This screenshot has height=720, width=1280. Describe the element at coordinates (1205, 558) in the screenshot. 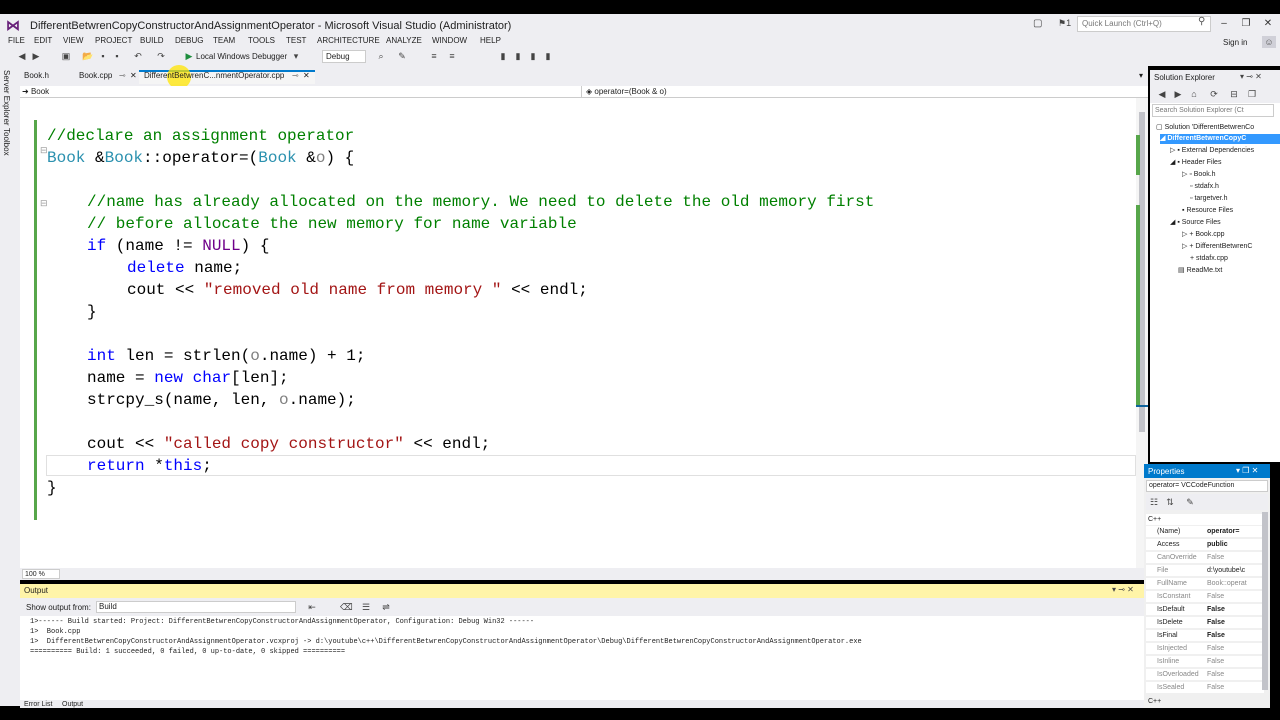

I see `property-row: CanOverride False` at that location.